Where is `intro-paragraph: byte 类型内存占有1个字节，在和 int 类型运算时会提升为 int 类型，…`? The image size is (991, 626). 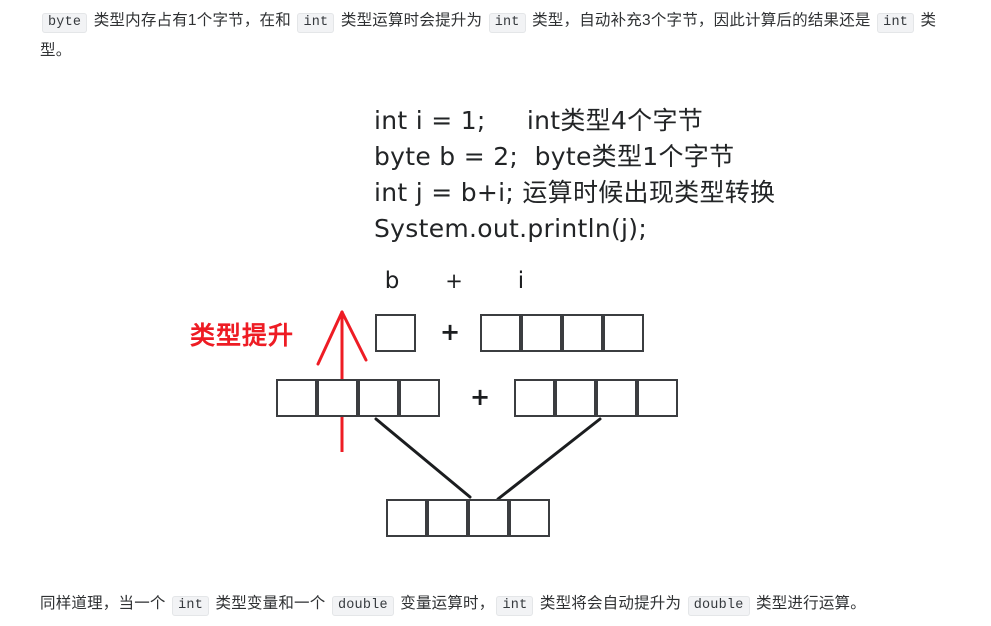 intro-paragraph: byte 类型内存占有1个字节，在和 int 类型运算时会提升为 int 类型，… is located at coordinates (497, 36).